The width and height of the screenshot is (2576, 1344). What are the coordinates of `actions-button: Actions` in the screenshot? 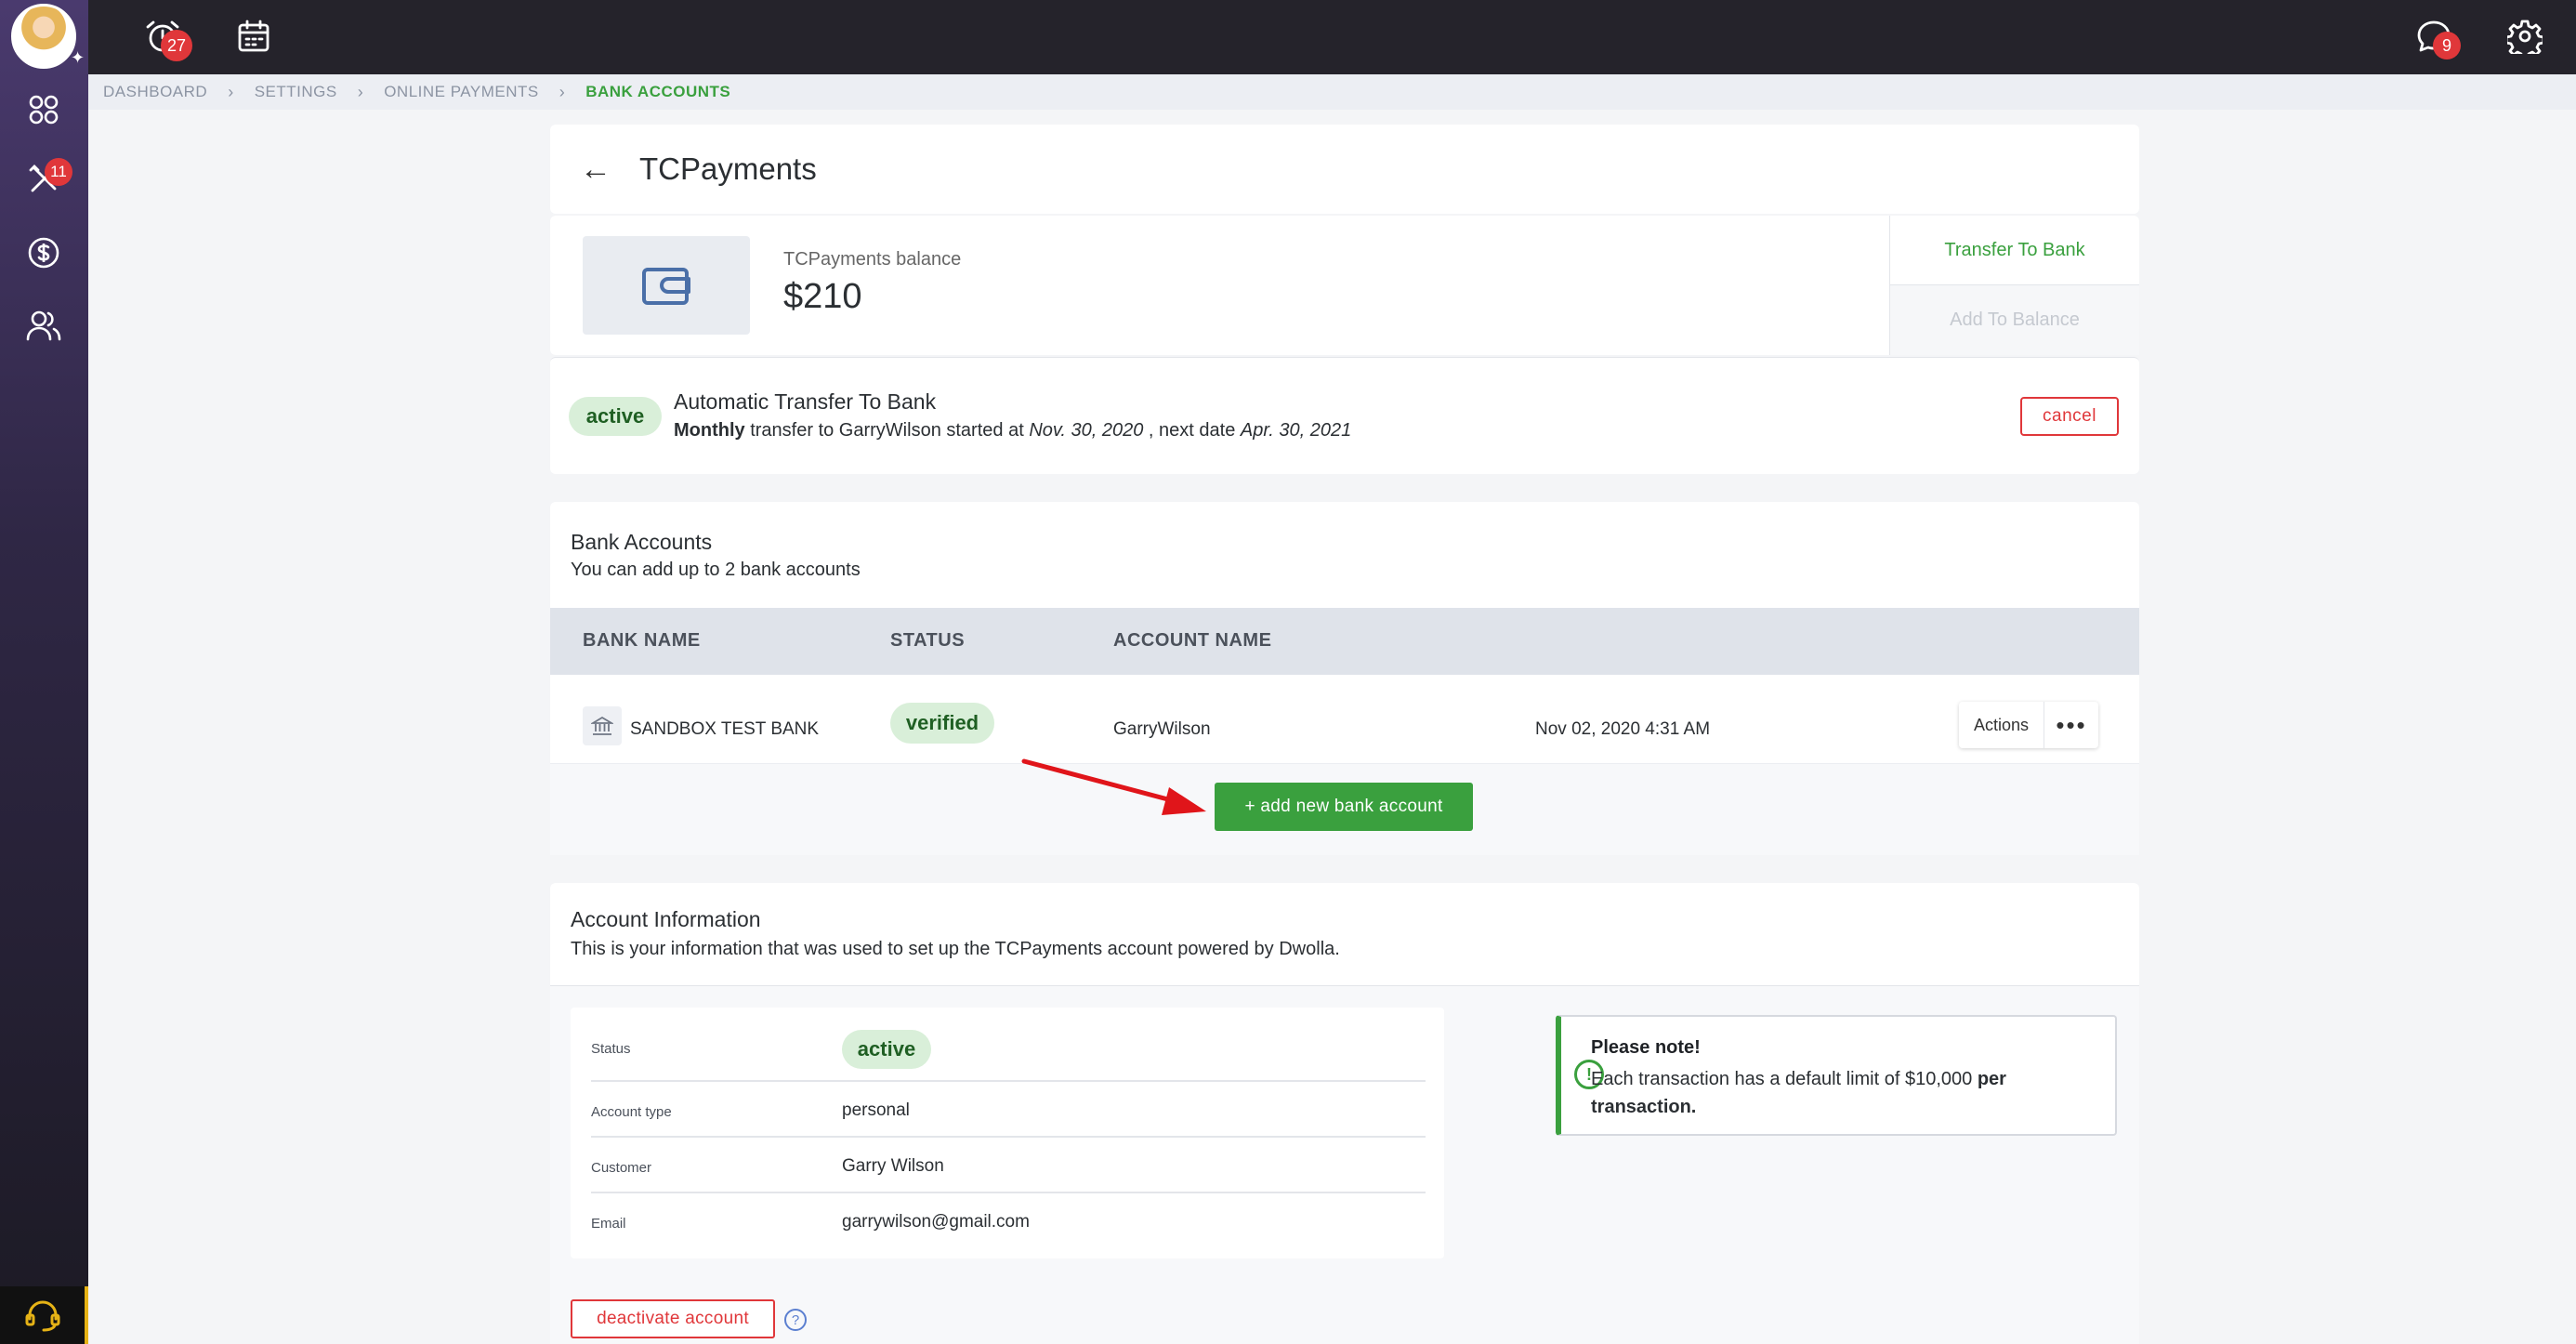 It's located at (2001, 725).